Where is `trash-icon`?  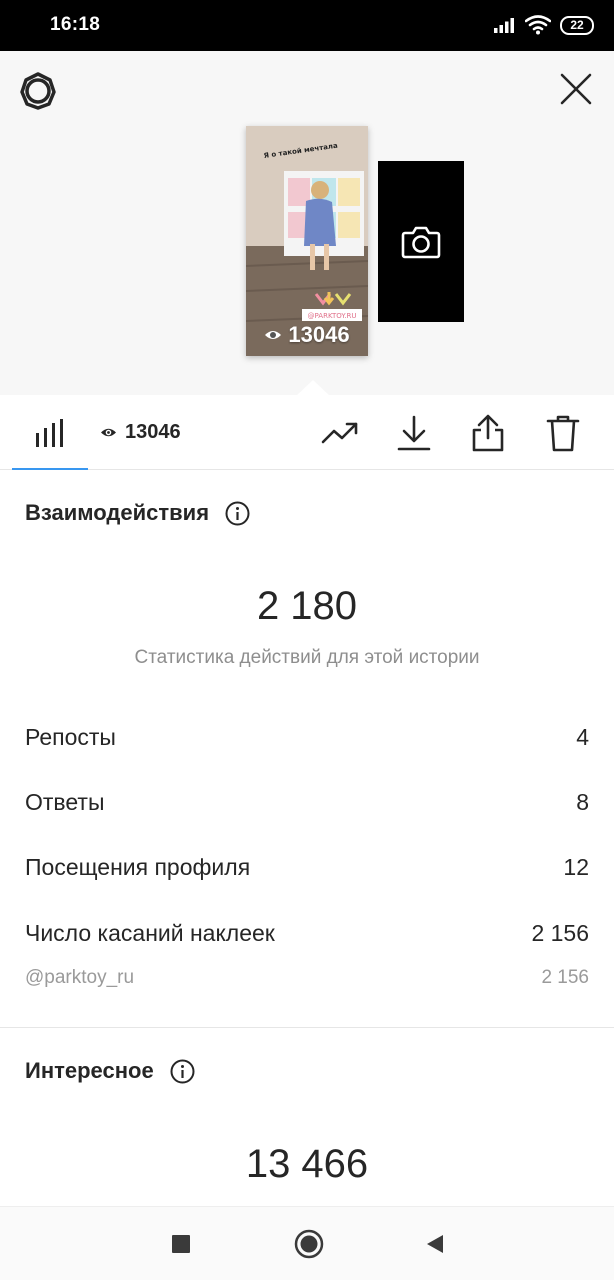
trash-icon is located at coordinates (563, 433).